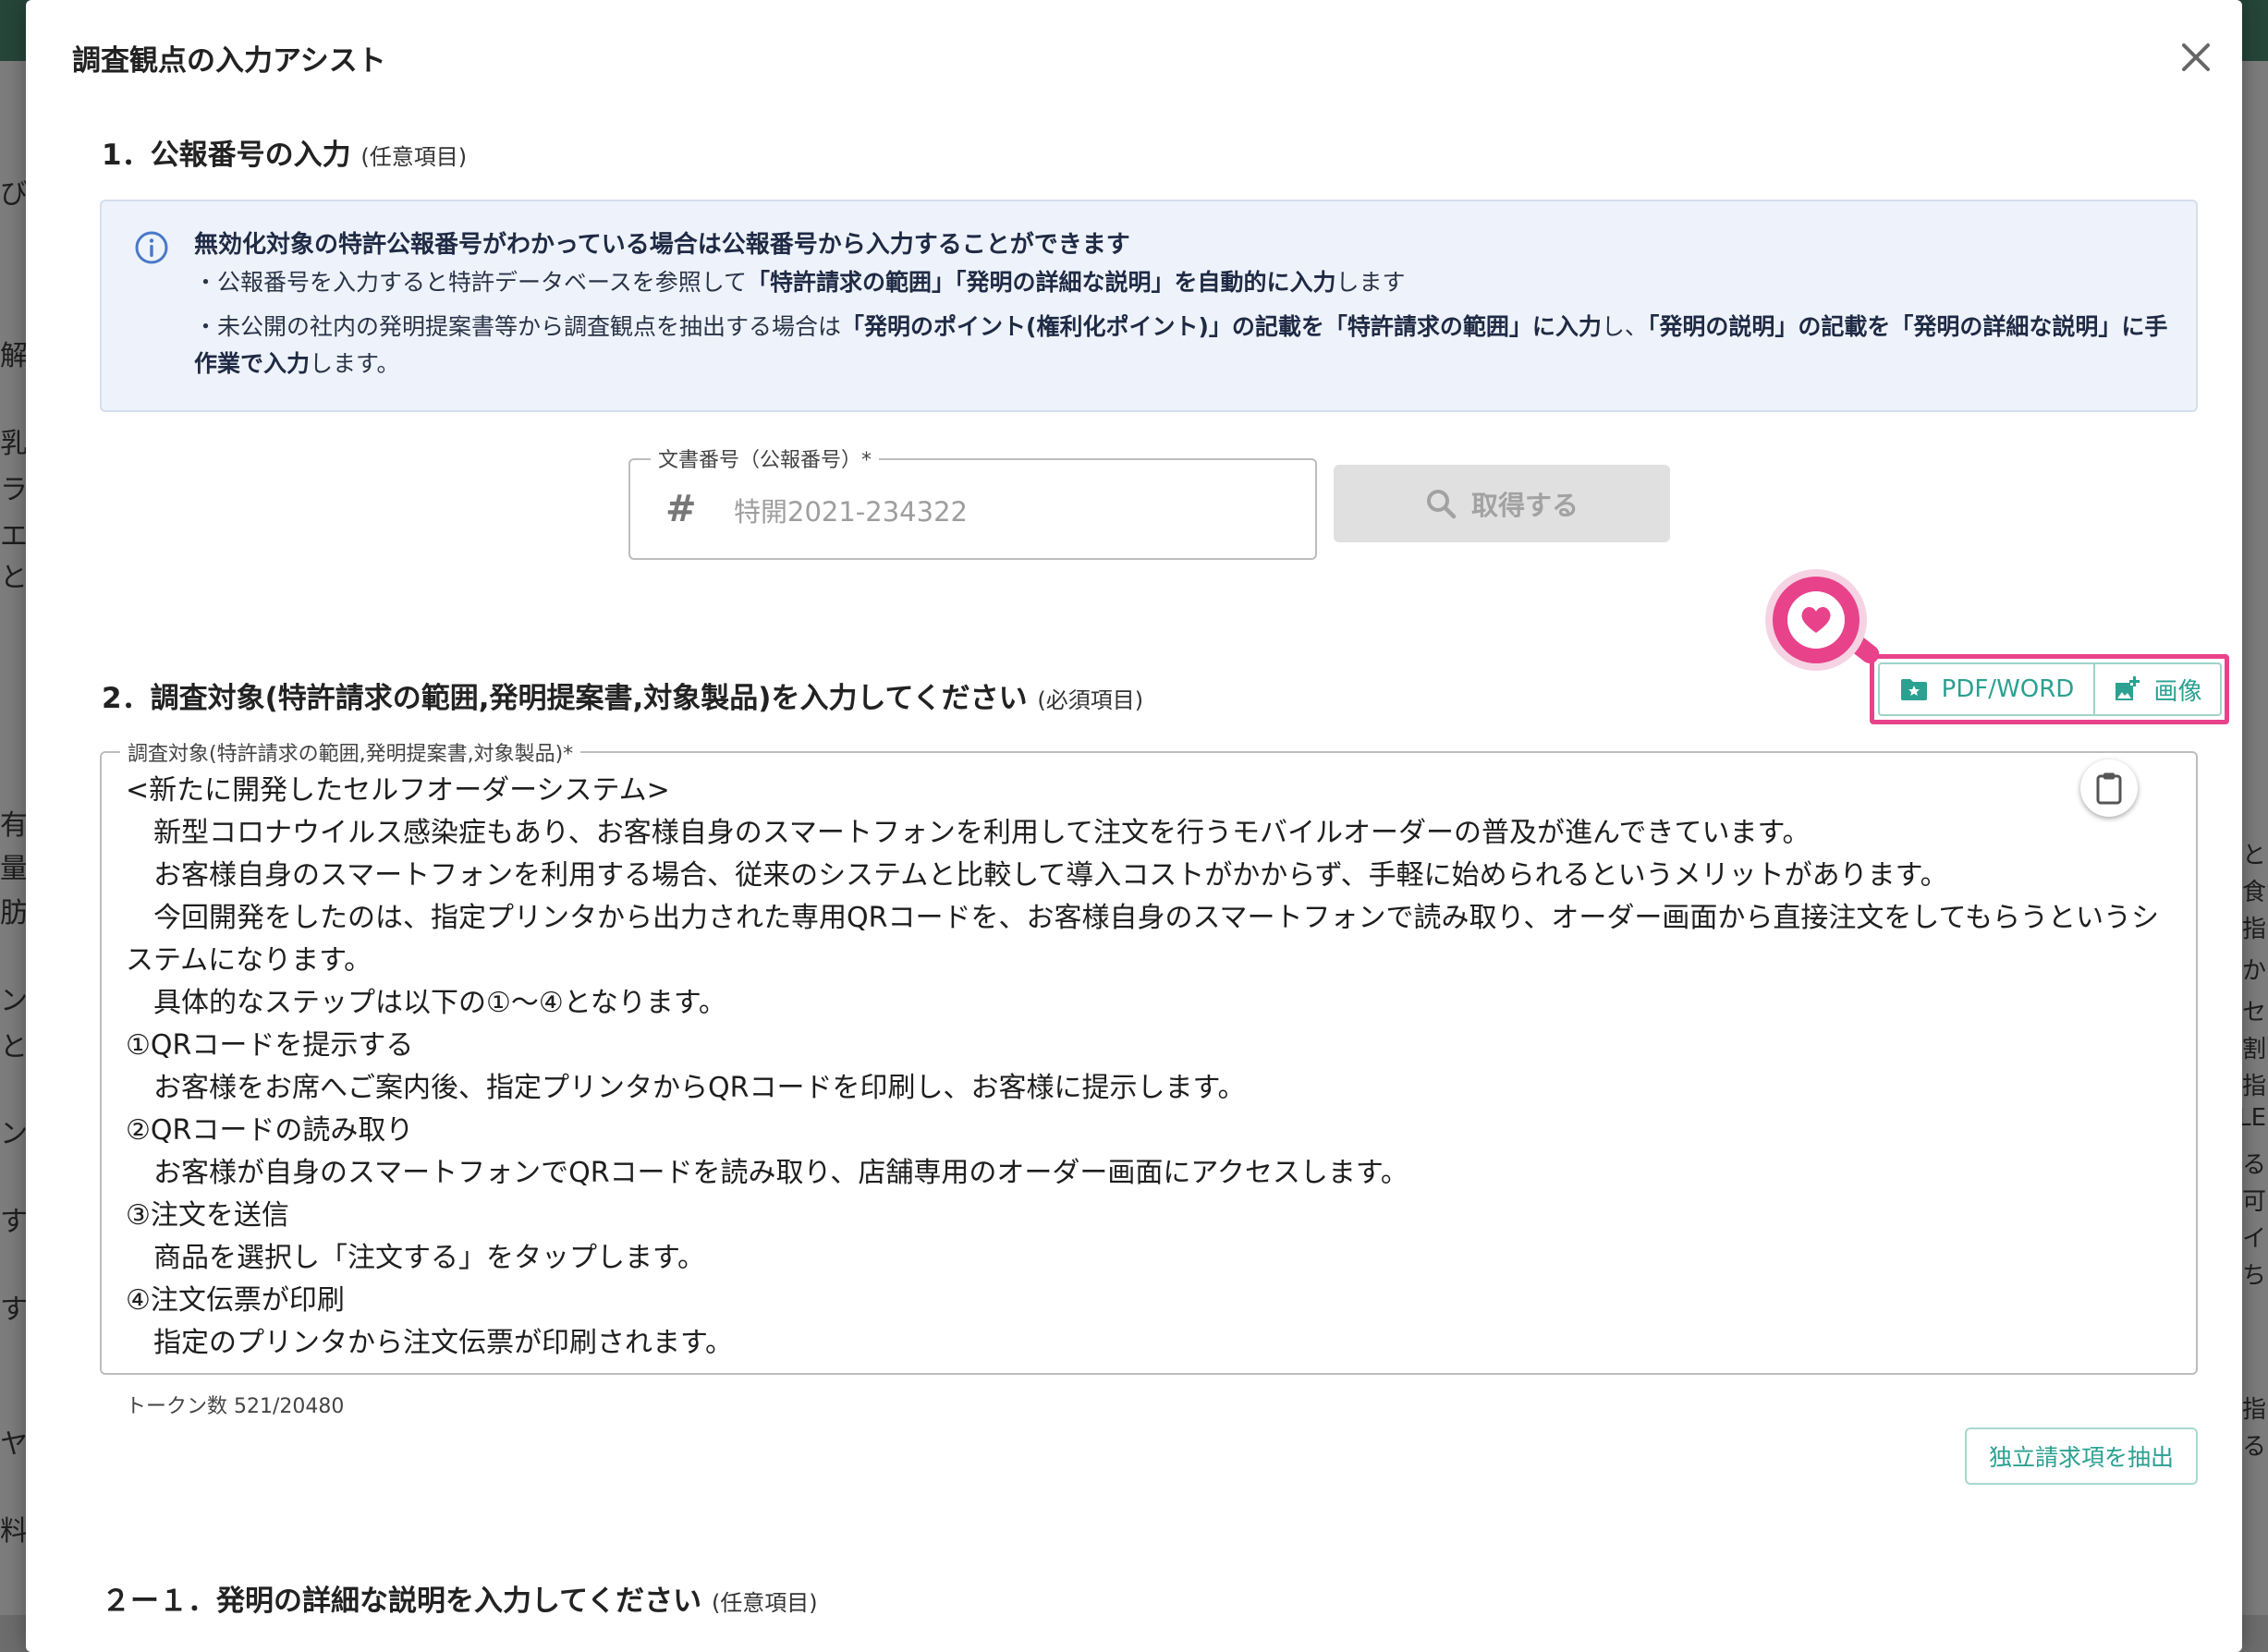 The width and height of the screenshot is (2268, 1652). What do you see at coordinates (14, 913) in the screenshot?
I see `bg-char: 肪` at bounding box center [14, 913].